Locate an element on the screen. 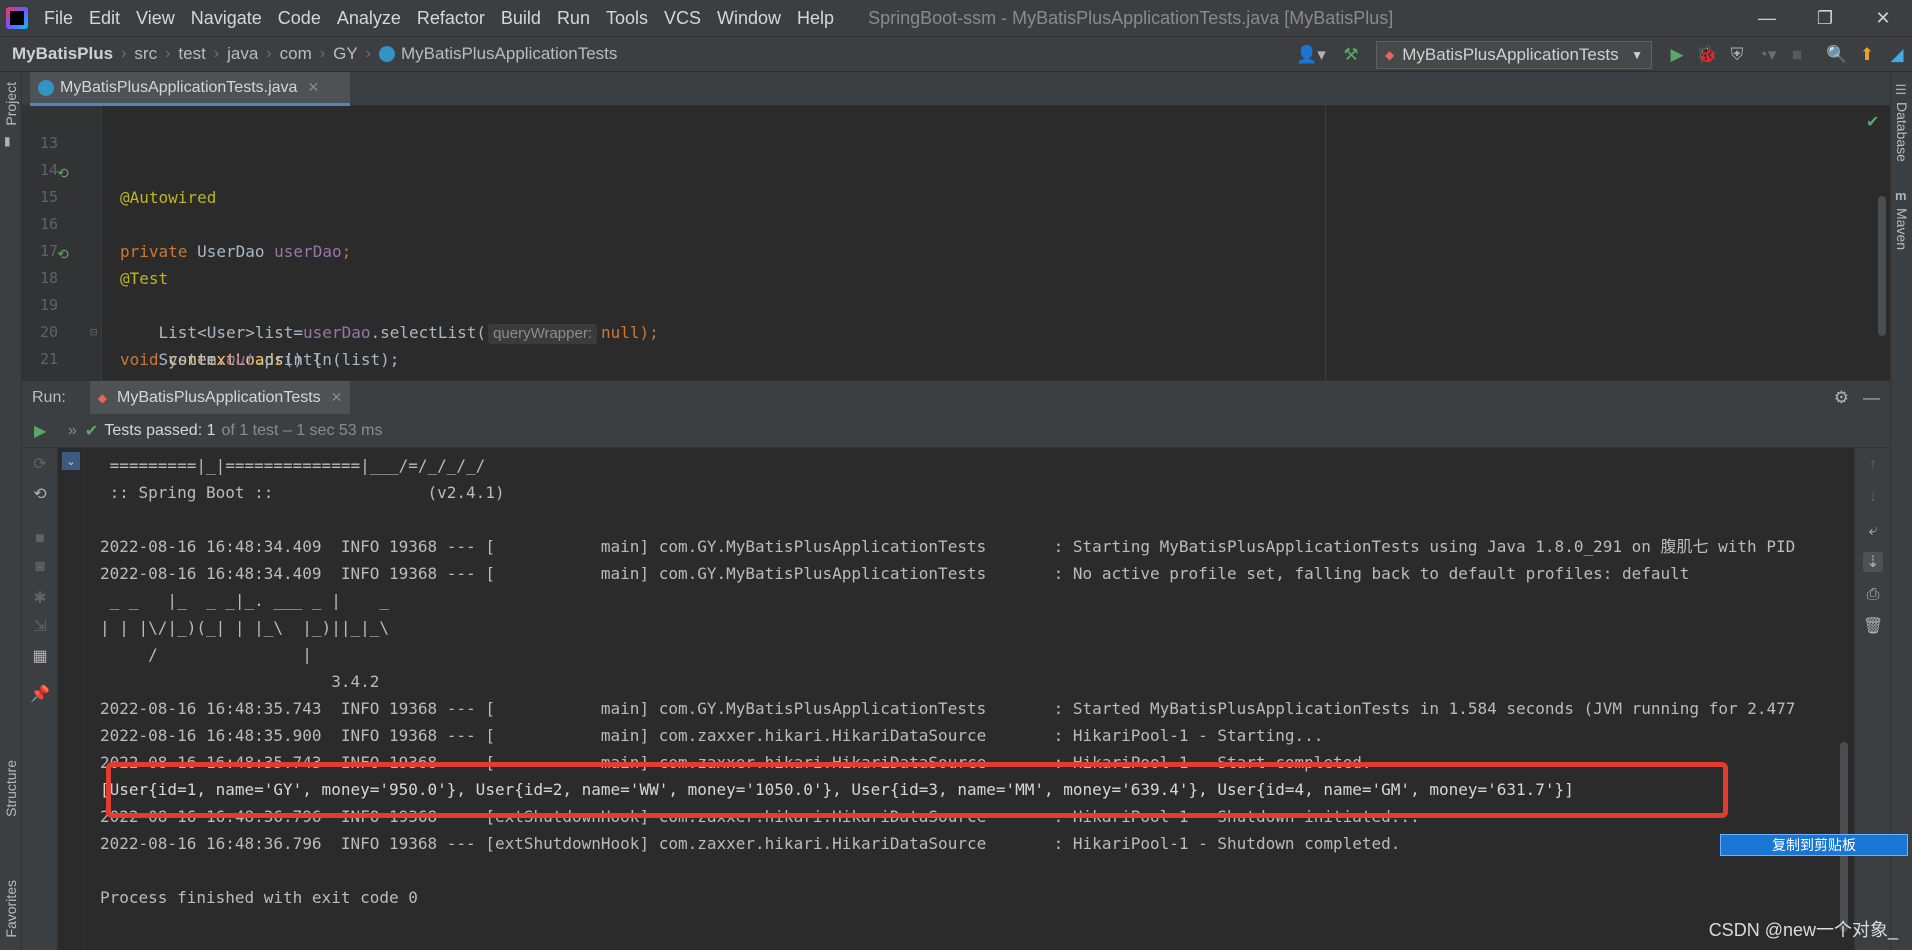 The image size is (1912, 950). expand-icon: » is located at coordinates (72, 431).